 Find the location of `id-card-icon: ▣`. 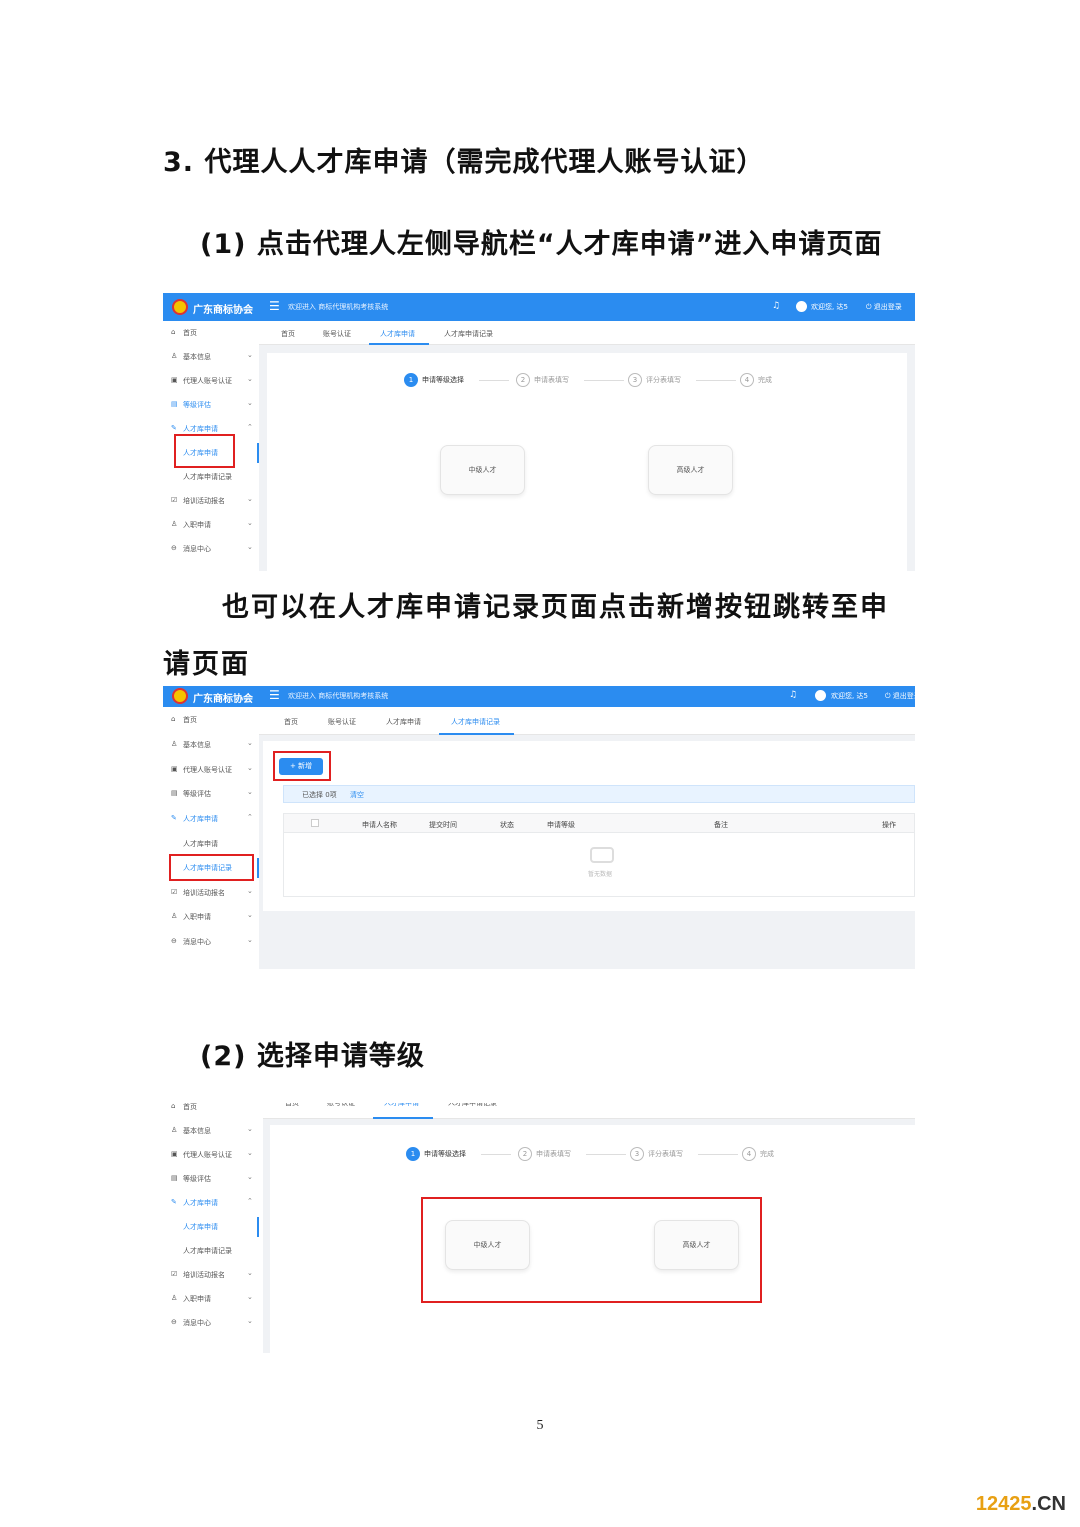

id-card-icon: ▣ is located at coordinates (174, 380).